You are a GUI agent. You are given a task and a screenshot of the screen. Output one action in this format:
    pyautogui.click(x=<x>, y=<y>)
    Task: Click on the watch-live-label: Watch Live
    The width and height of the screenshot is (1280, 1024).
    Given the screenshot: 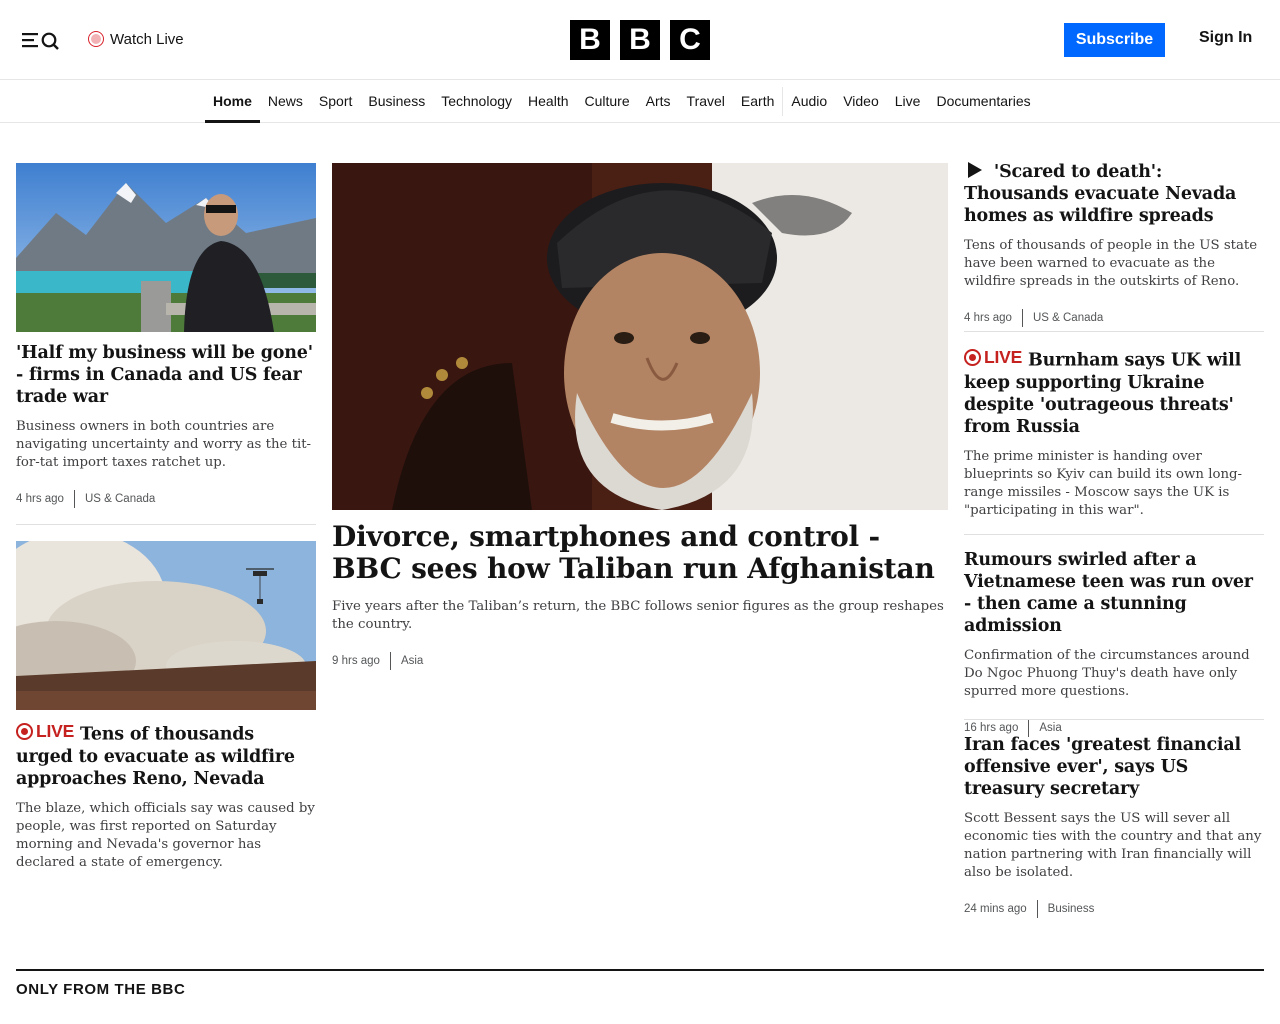 What is the action you would take?
    pyautogui.click(x=147, y=39)
    